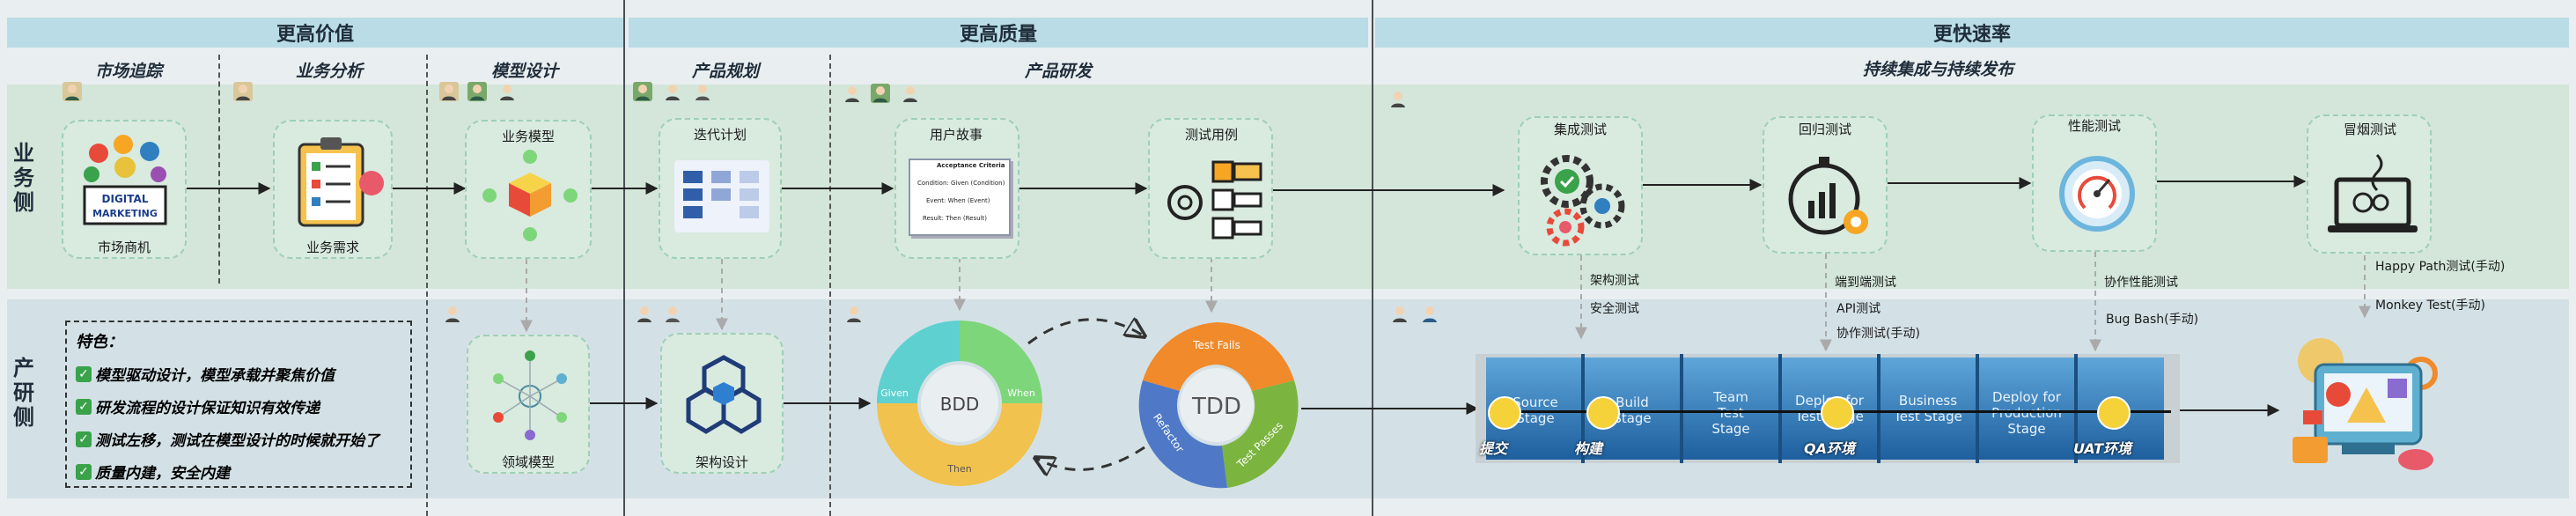 The width and height of the screenshot is (2576, 516). I want to click on gears-icon, so click(1583, 201).